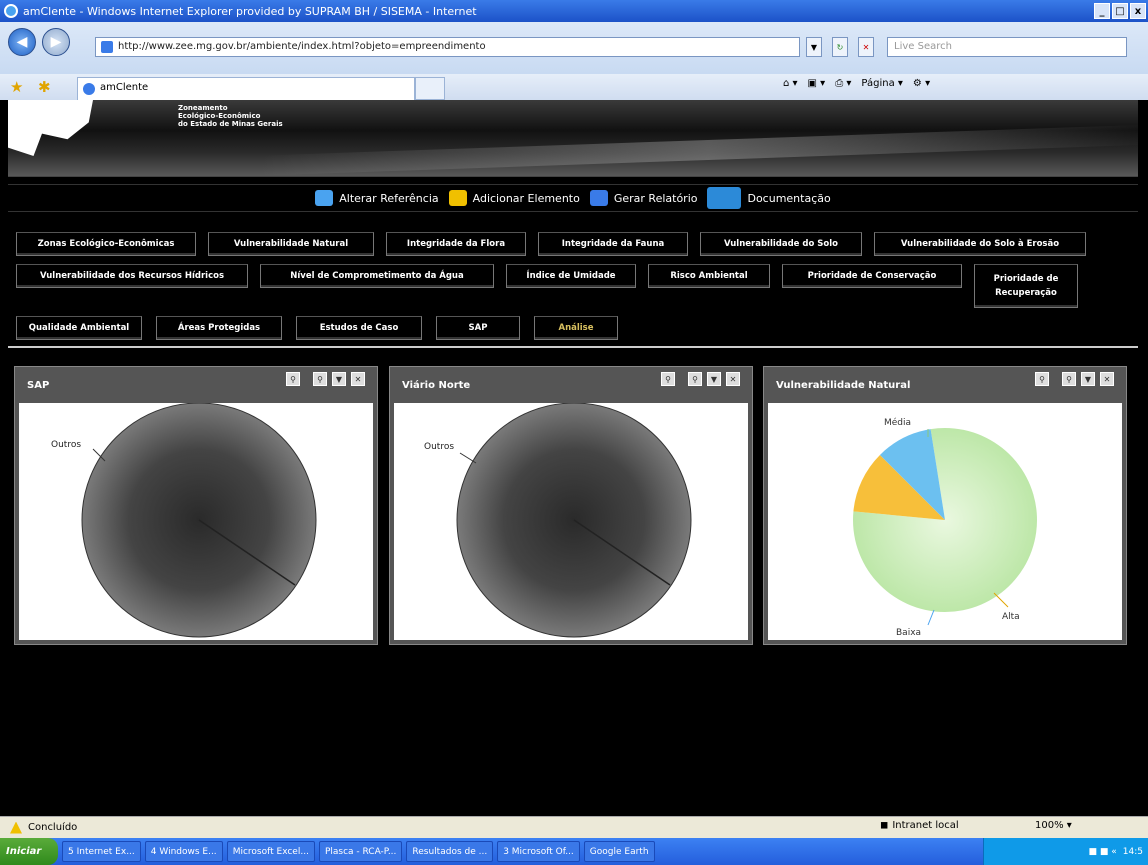  I want to click on maximize-button: □, so click(1120, 11).